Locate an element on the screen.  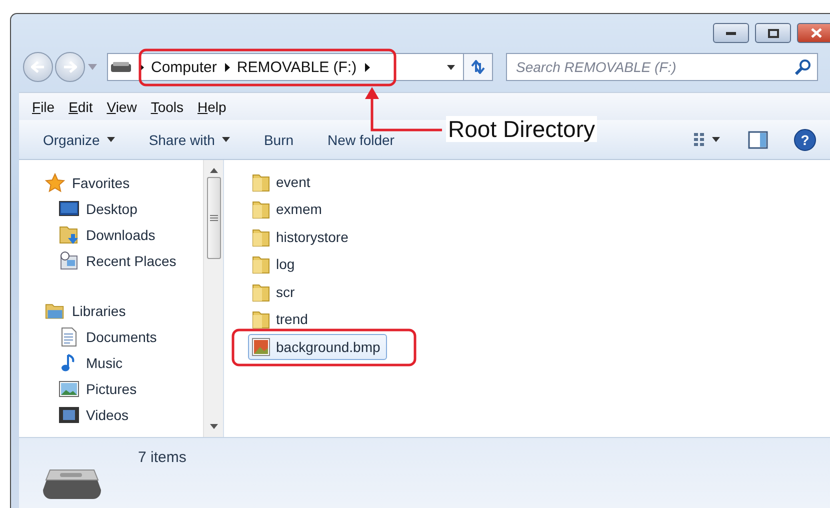
maximize-icon is located at coordinates (773, 33).